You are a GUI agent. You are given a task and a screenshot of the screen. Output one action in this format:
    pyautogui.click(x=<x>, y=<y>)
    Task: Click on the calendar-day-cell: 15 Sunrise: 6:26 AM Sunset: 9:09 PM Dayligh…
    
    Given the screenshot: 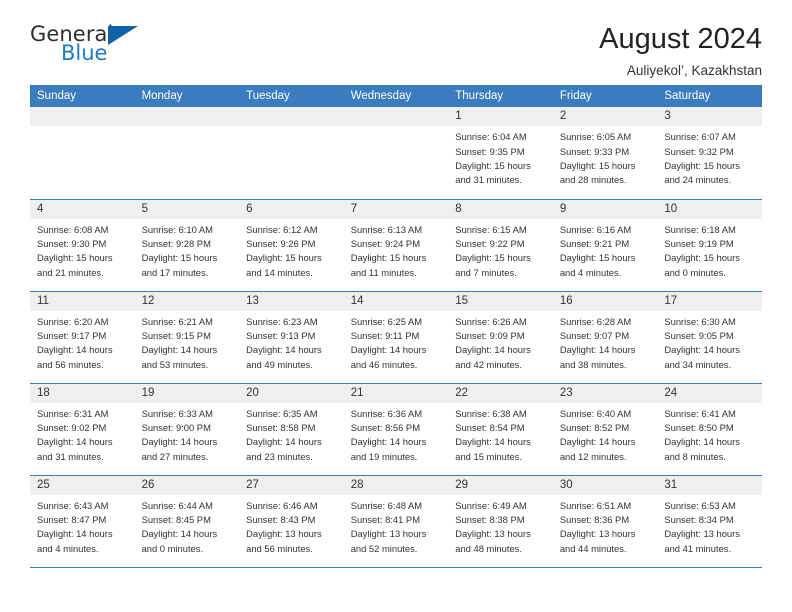 What is the action you would take?
    pyautogui.click(x=500, y=337)
    